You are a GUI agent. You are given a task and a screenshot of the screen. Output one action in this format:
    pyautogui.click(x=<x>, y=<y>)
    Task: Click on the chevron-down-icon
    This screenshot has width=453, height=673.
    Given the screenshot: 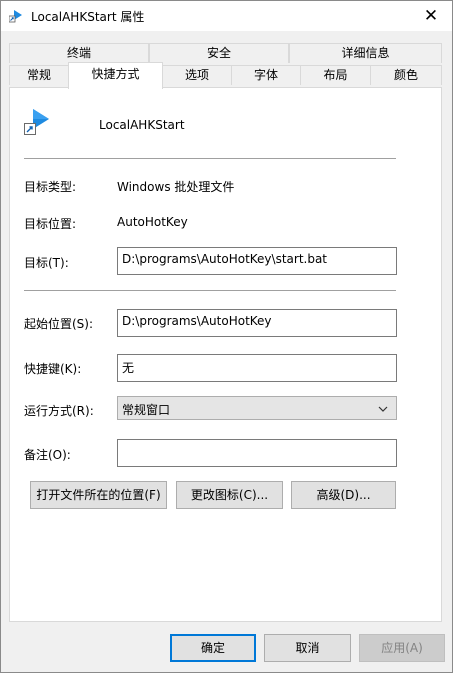 What is the action you would take?
    pyautogui.click(x=383, y=409)
    